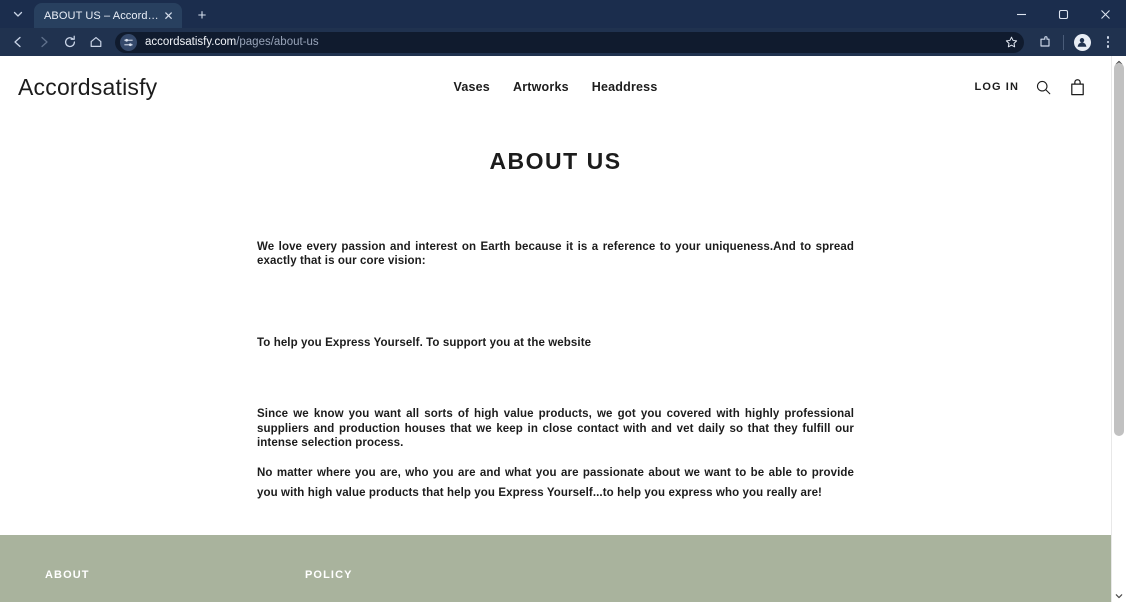 This screenshot has height=602, width=1126. Describe the element at coordinates (1105, 14) in the screenshot. I see `window-close-button` at that location.